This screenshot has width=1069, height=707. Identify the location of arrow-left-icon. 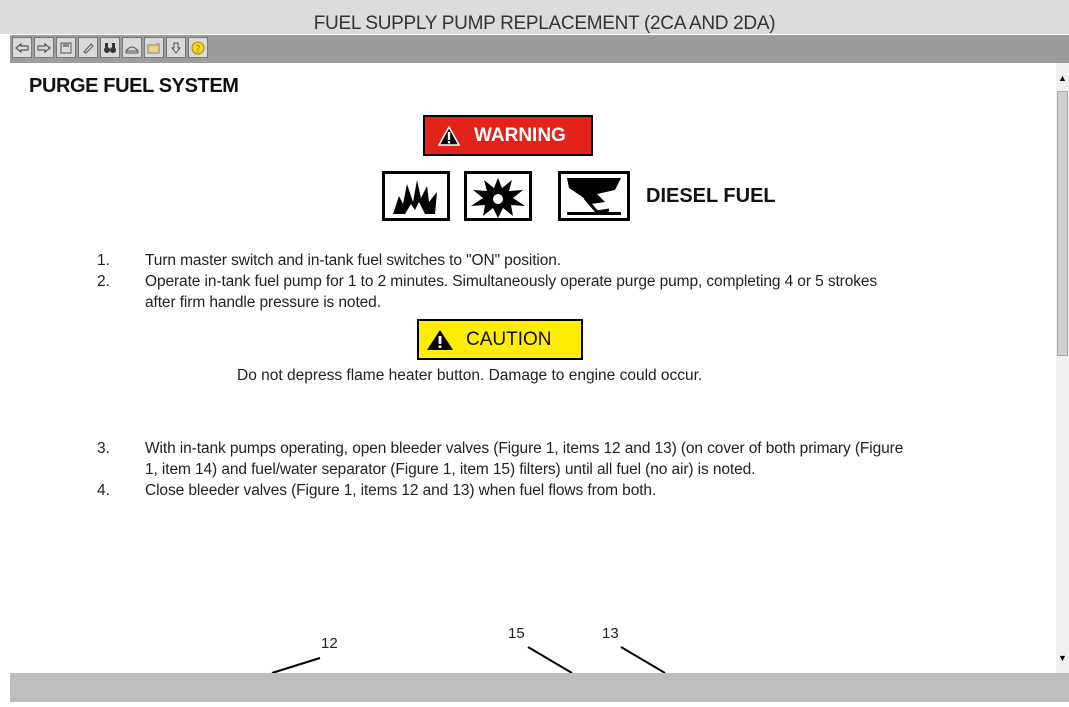
(22, 47).